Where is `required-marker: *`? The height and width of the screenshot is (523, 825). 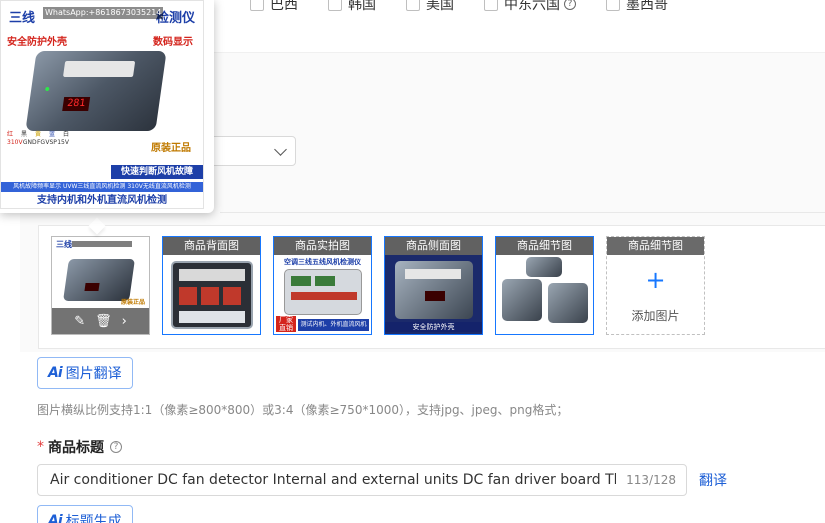 required-marker: * is located at coordinates (40, 447).